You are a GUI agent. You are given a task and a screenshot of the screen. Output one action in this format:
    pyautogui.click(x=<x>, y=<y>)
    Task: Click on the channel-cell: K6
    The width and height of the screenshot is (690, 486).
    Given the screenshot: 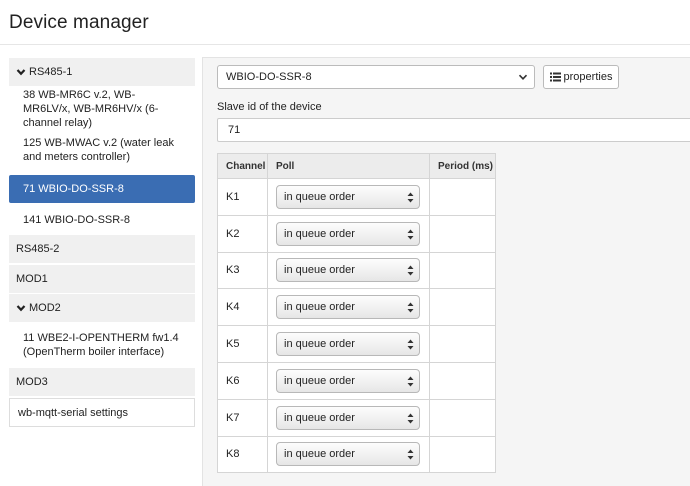 What is the action you would take?
    pyautogui.click(x=242, y=380)
    